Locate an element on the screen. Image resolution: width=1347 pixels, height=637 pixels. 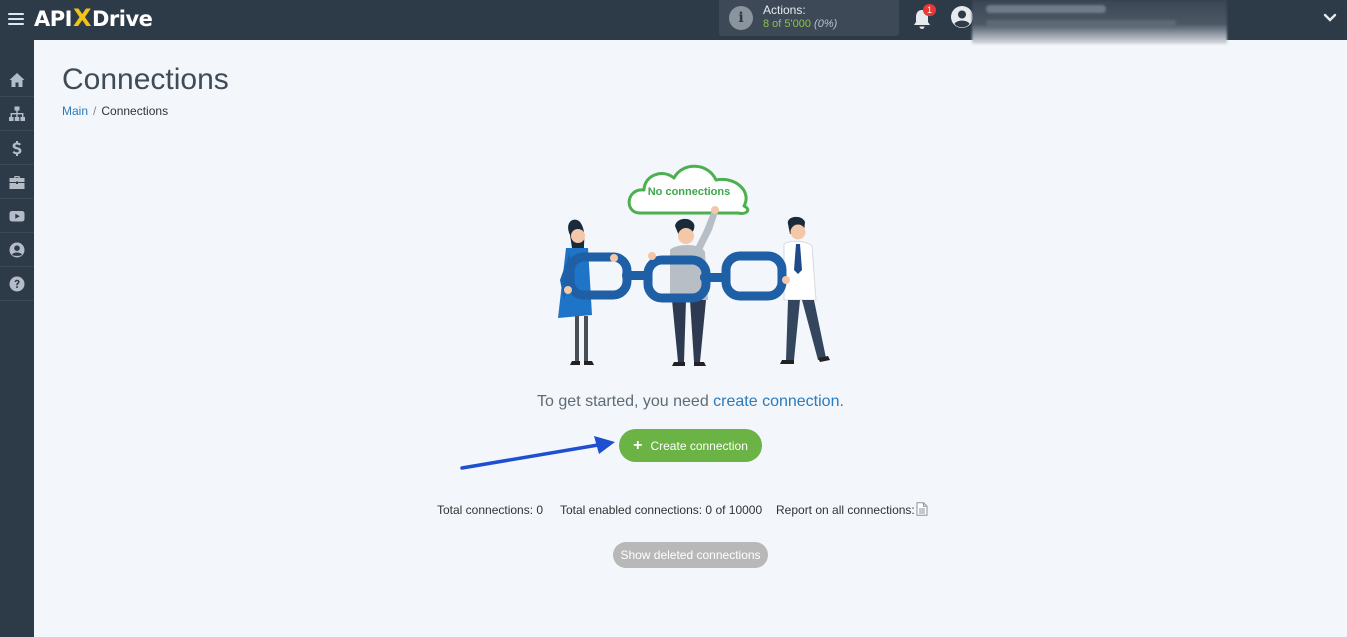
plus-icon: + is located at coordinates (638, 445).